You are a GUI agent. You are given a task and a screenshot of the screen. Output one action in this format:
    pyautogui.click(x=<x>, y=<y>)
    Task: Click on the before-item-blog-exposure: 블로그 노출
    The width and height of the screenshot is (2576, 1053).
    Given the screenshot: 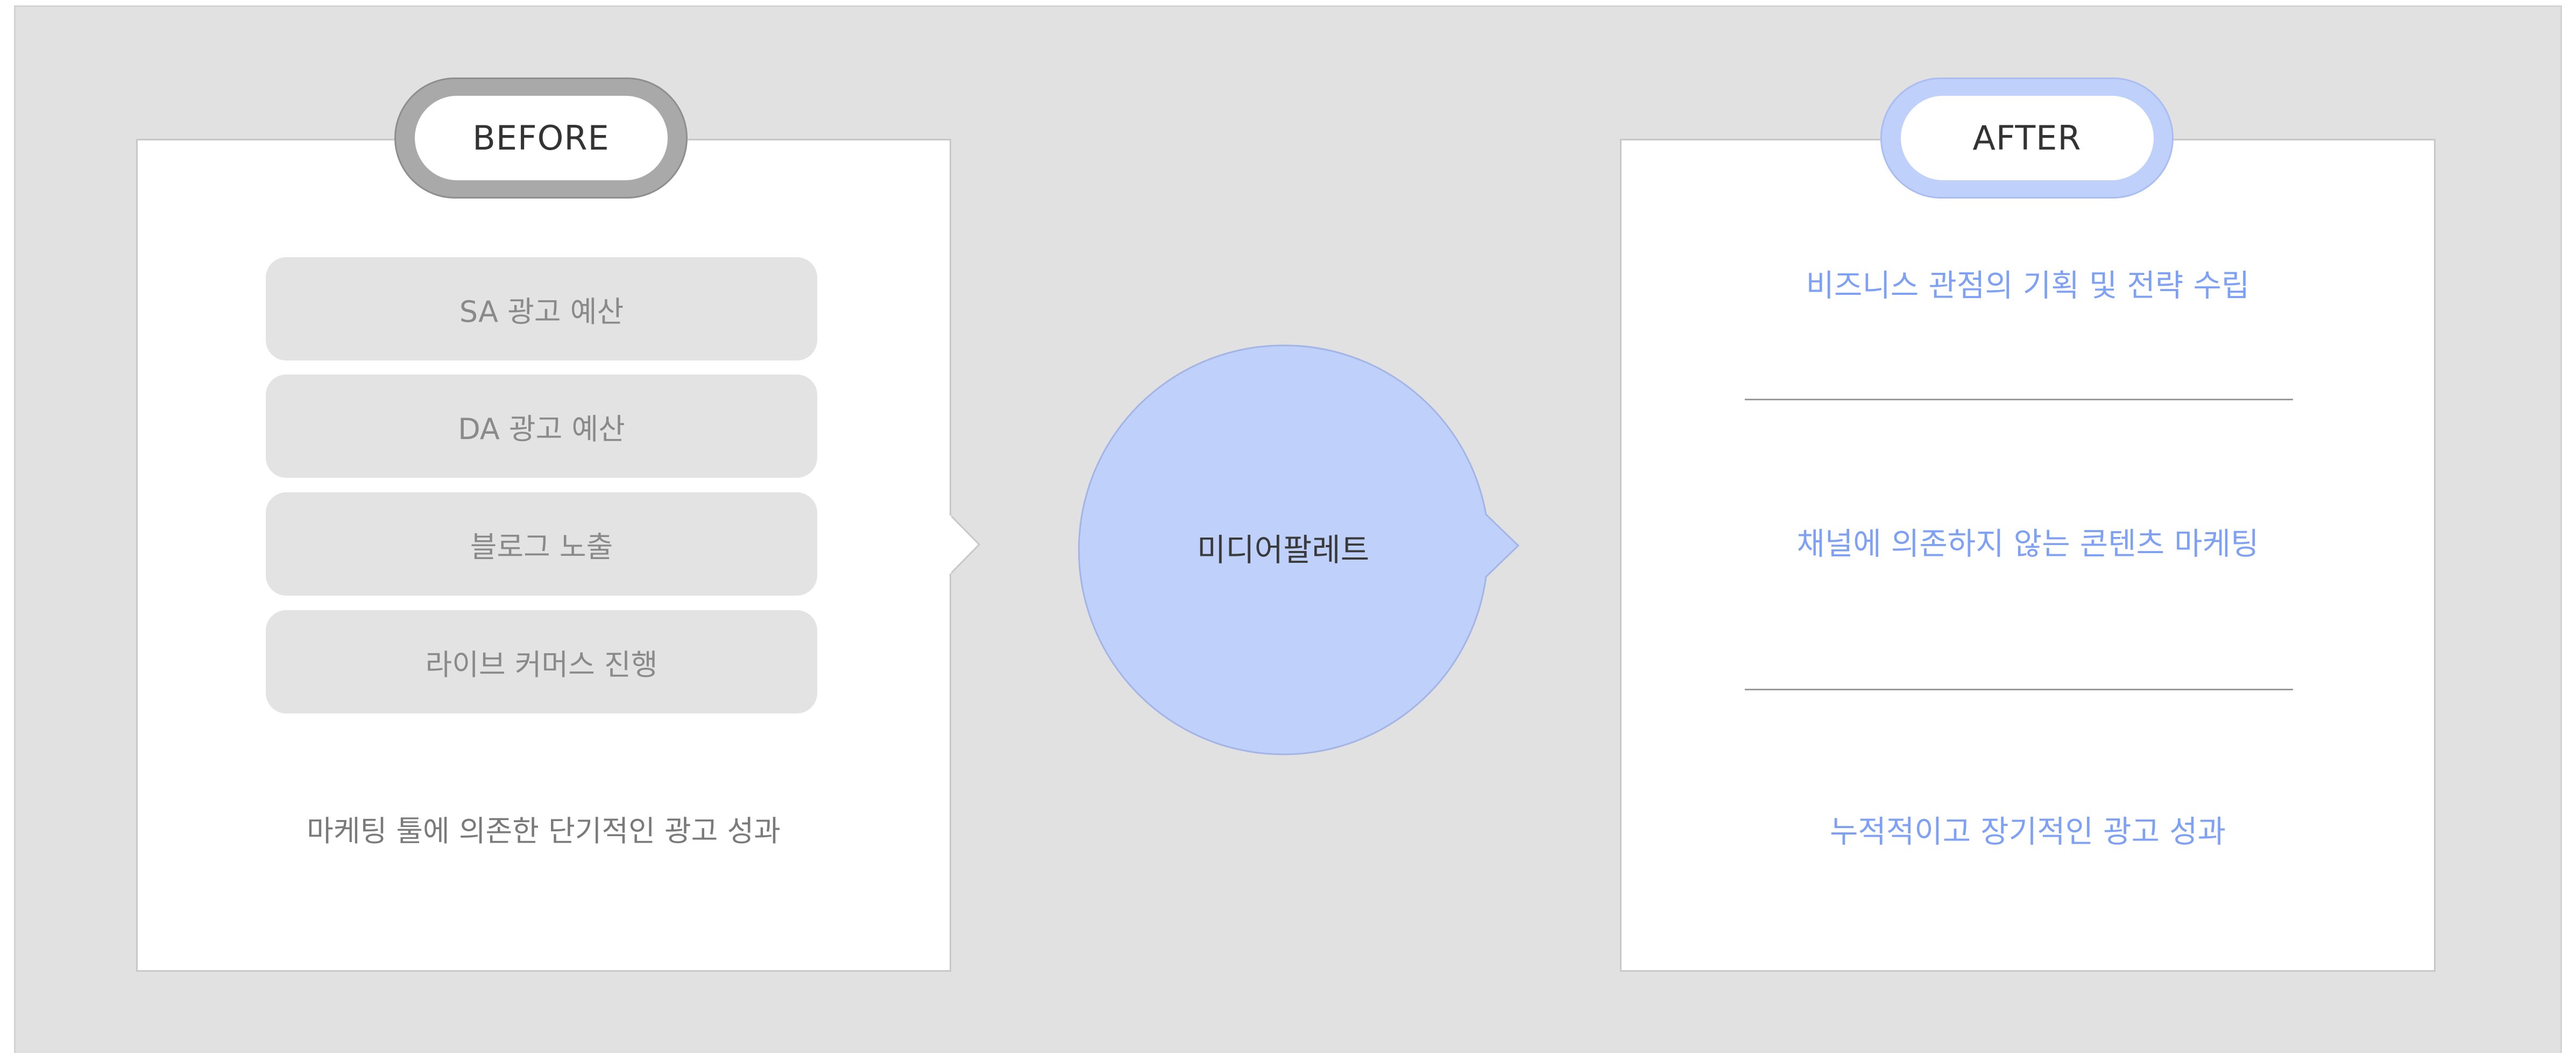 What is the action you would take?
    pyautogui.click(x=541, y=544)
    